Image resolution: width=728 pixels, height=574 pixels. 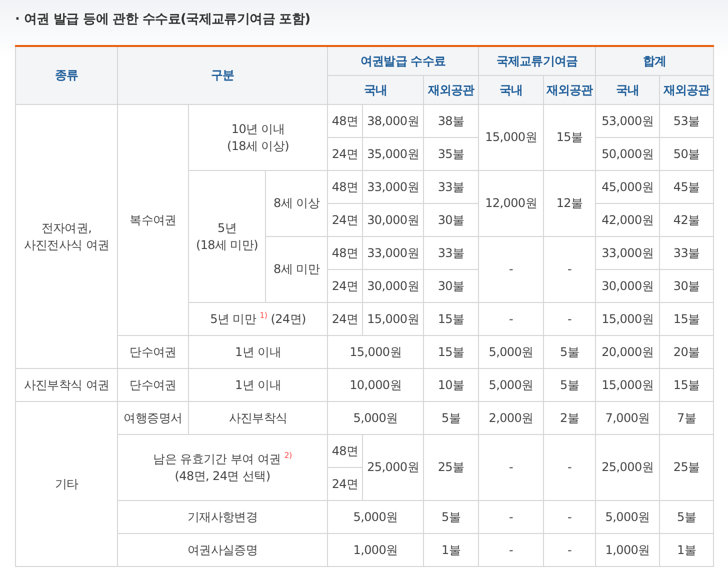 What do you see at coordinates (511, 418) in the screenshot?
I see `table-cell: 2,000원` at bounding box center [511, 418].